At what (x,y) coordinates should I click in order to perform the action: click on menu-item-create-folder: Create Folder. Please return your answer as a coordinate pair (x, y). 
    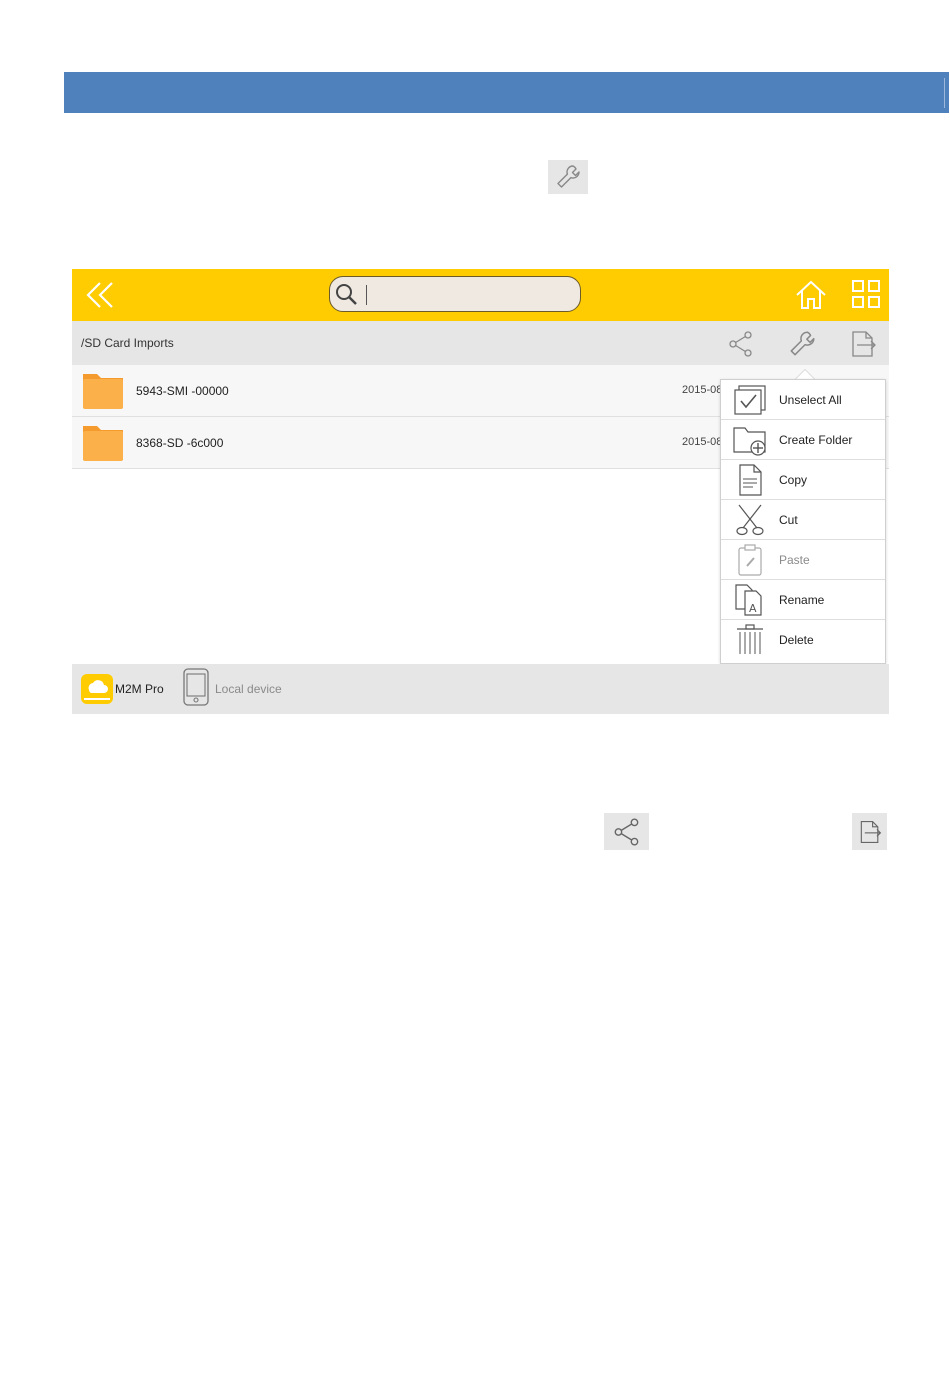
    Looking at the image, I should click on (803, 440).